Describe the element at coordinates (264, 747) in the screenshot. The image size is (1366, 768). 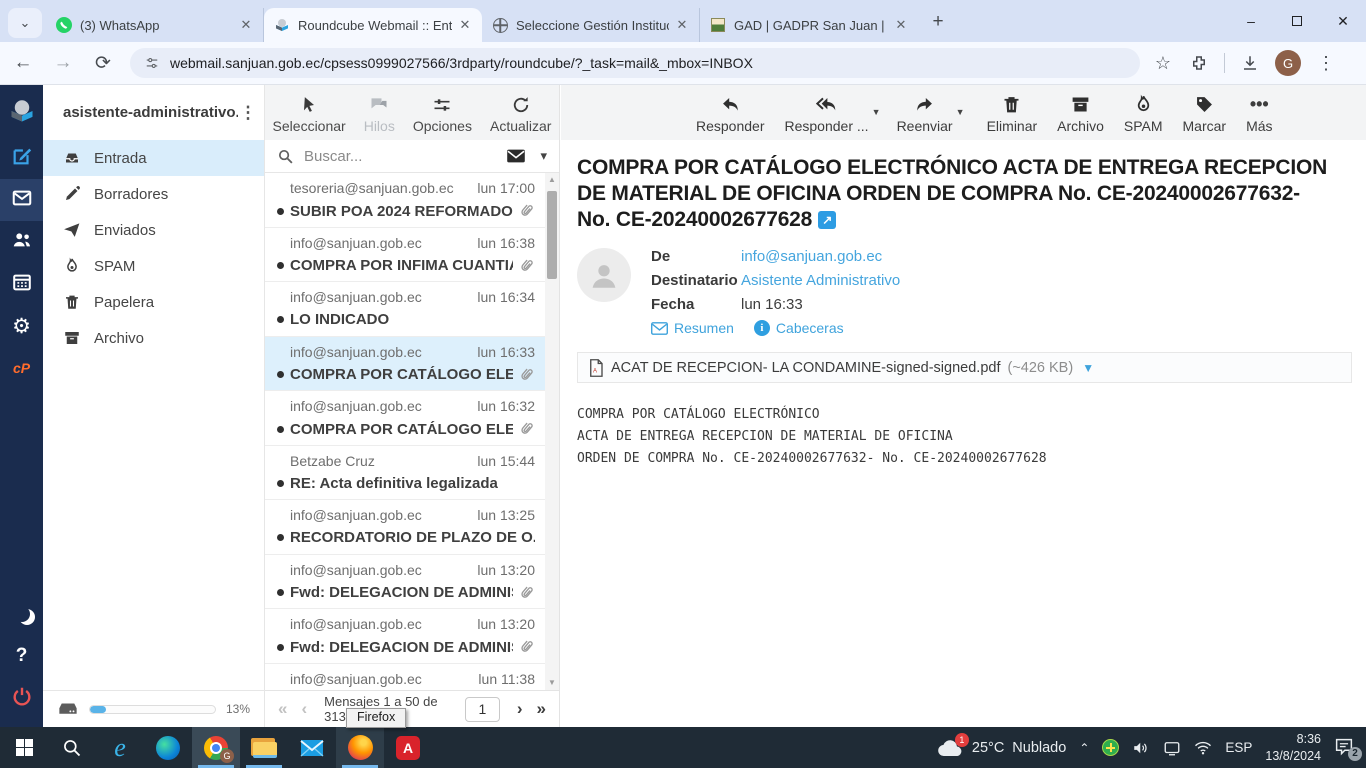
I see `file-explorer-button` at that location.